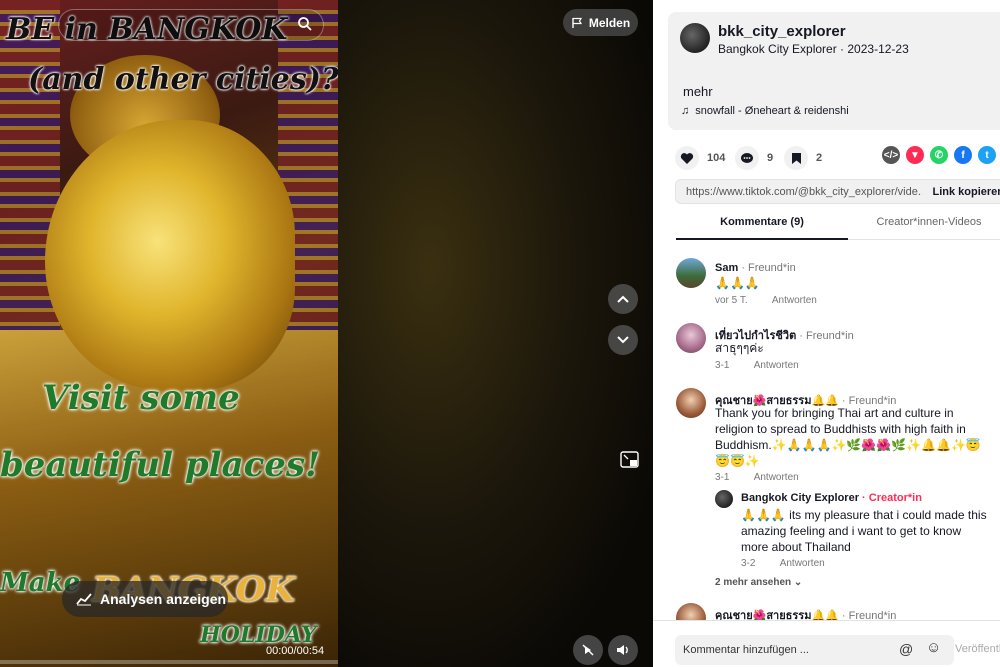  I want to click on previous-video-button, so click(623, 299).